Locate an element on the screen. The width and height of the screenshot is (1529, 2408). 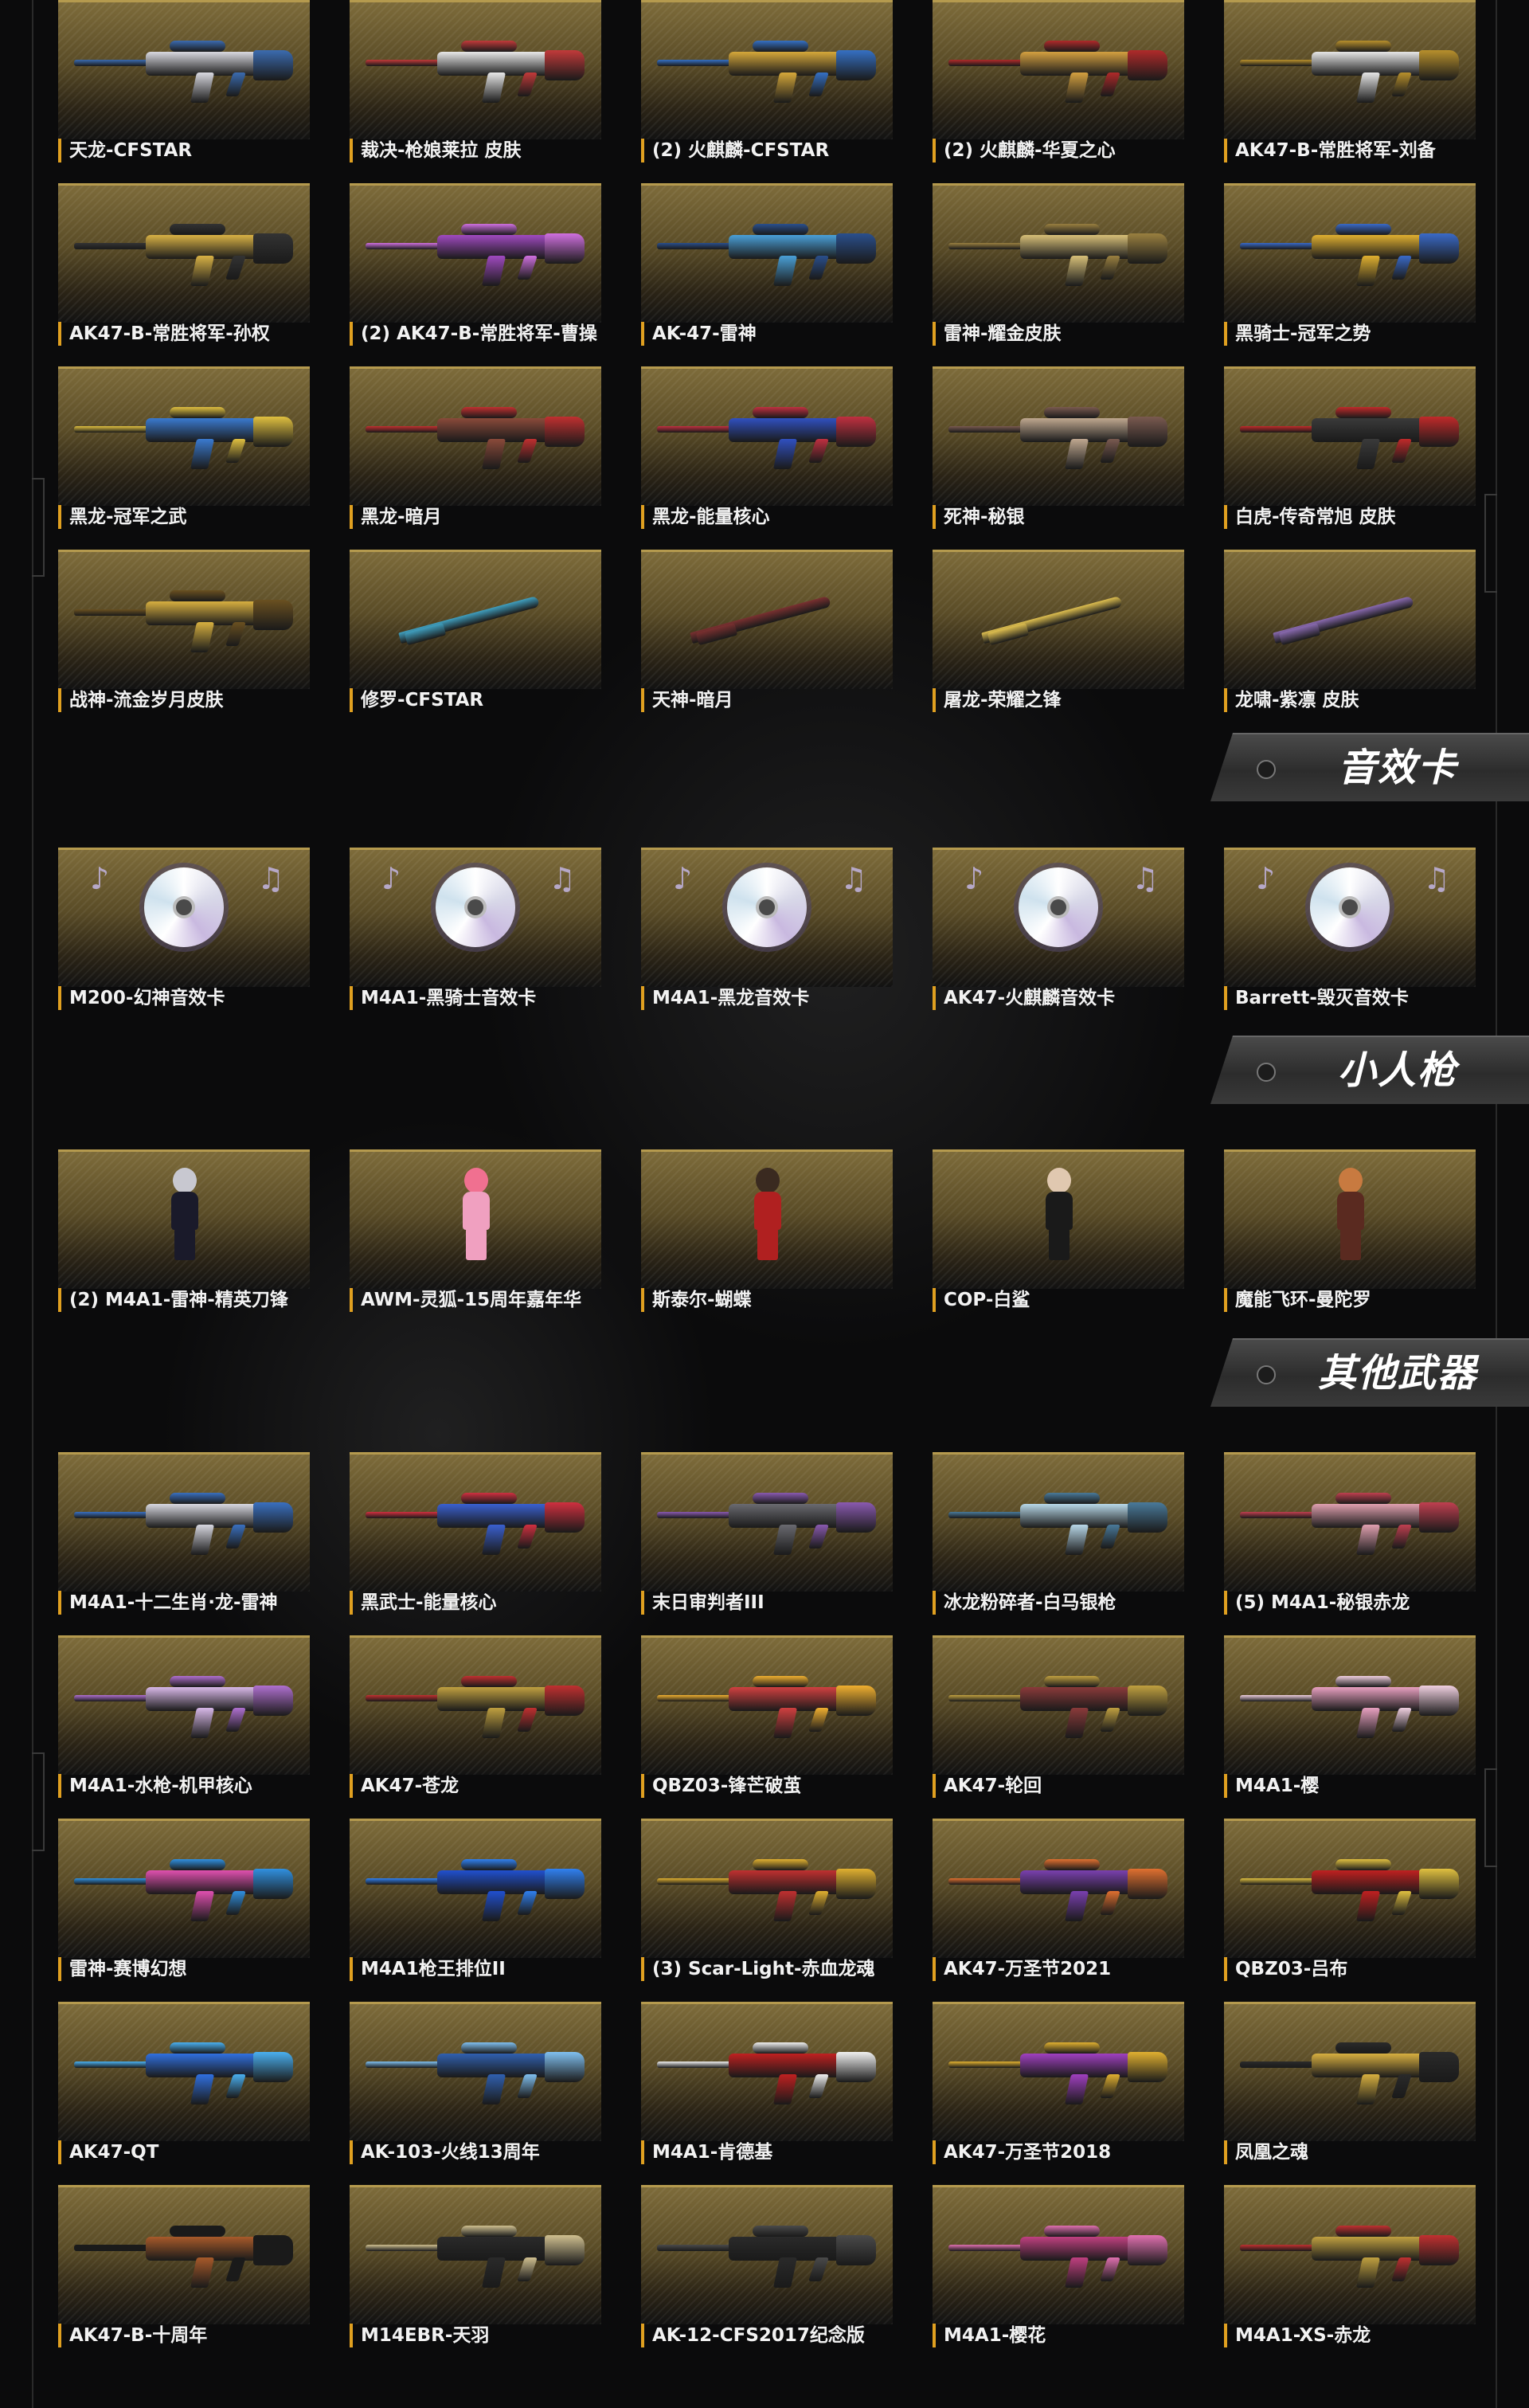
item-name-label: Barrett-毁灭音效卡 is located at coordinates (1349, 998).